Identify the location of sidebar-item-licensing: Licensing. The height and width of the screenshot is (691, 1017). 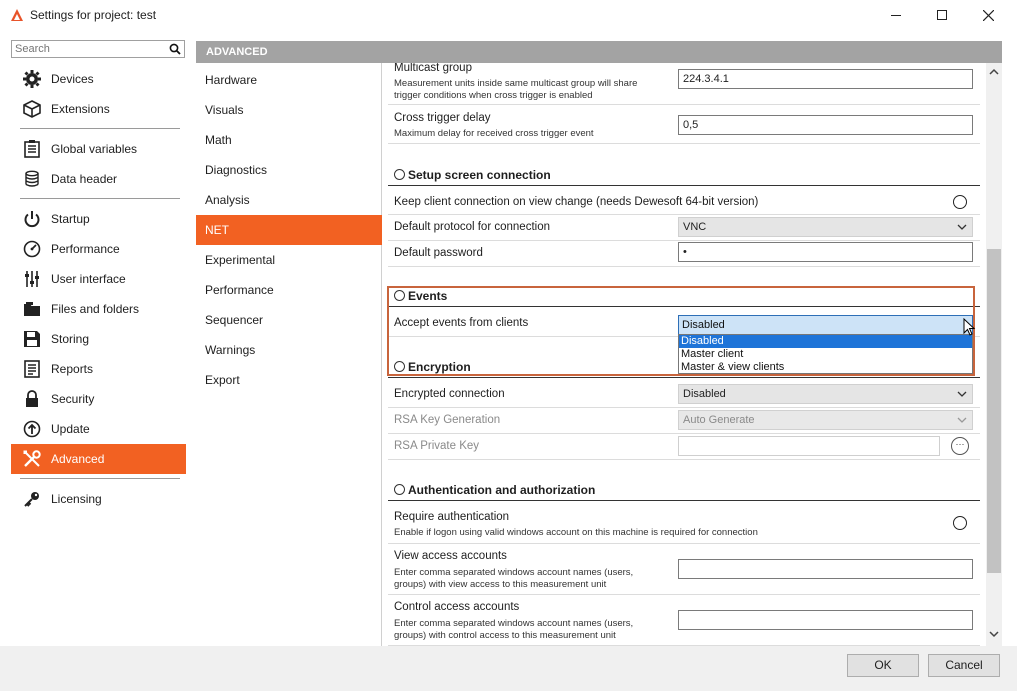
(98, 499).